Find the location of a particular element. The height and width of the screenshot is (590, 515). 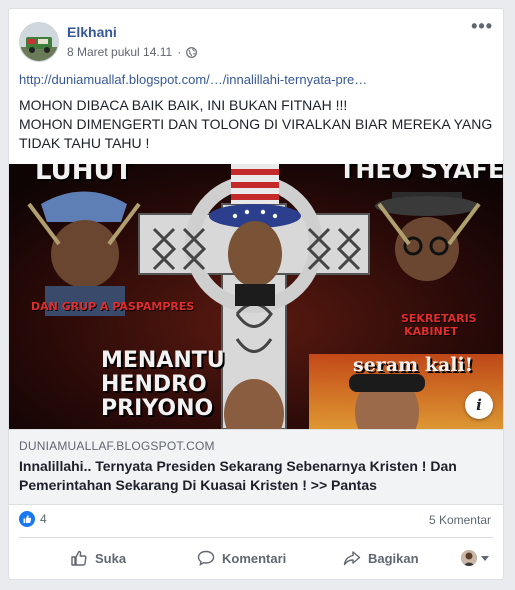

info-icon: i is located at coordinates (479, 405).